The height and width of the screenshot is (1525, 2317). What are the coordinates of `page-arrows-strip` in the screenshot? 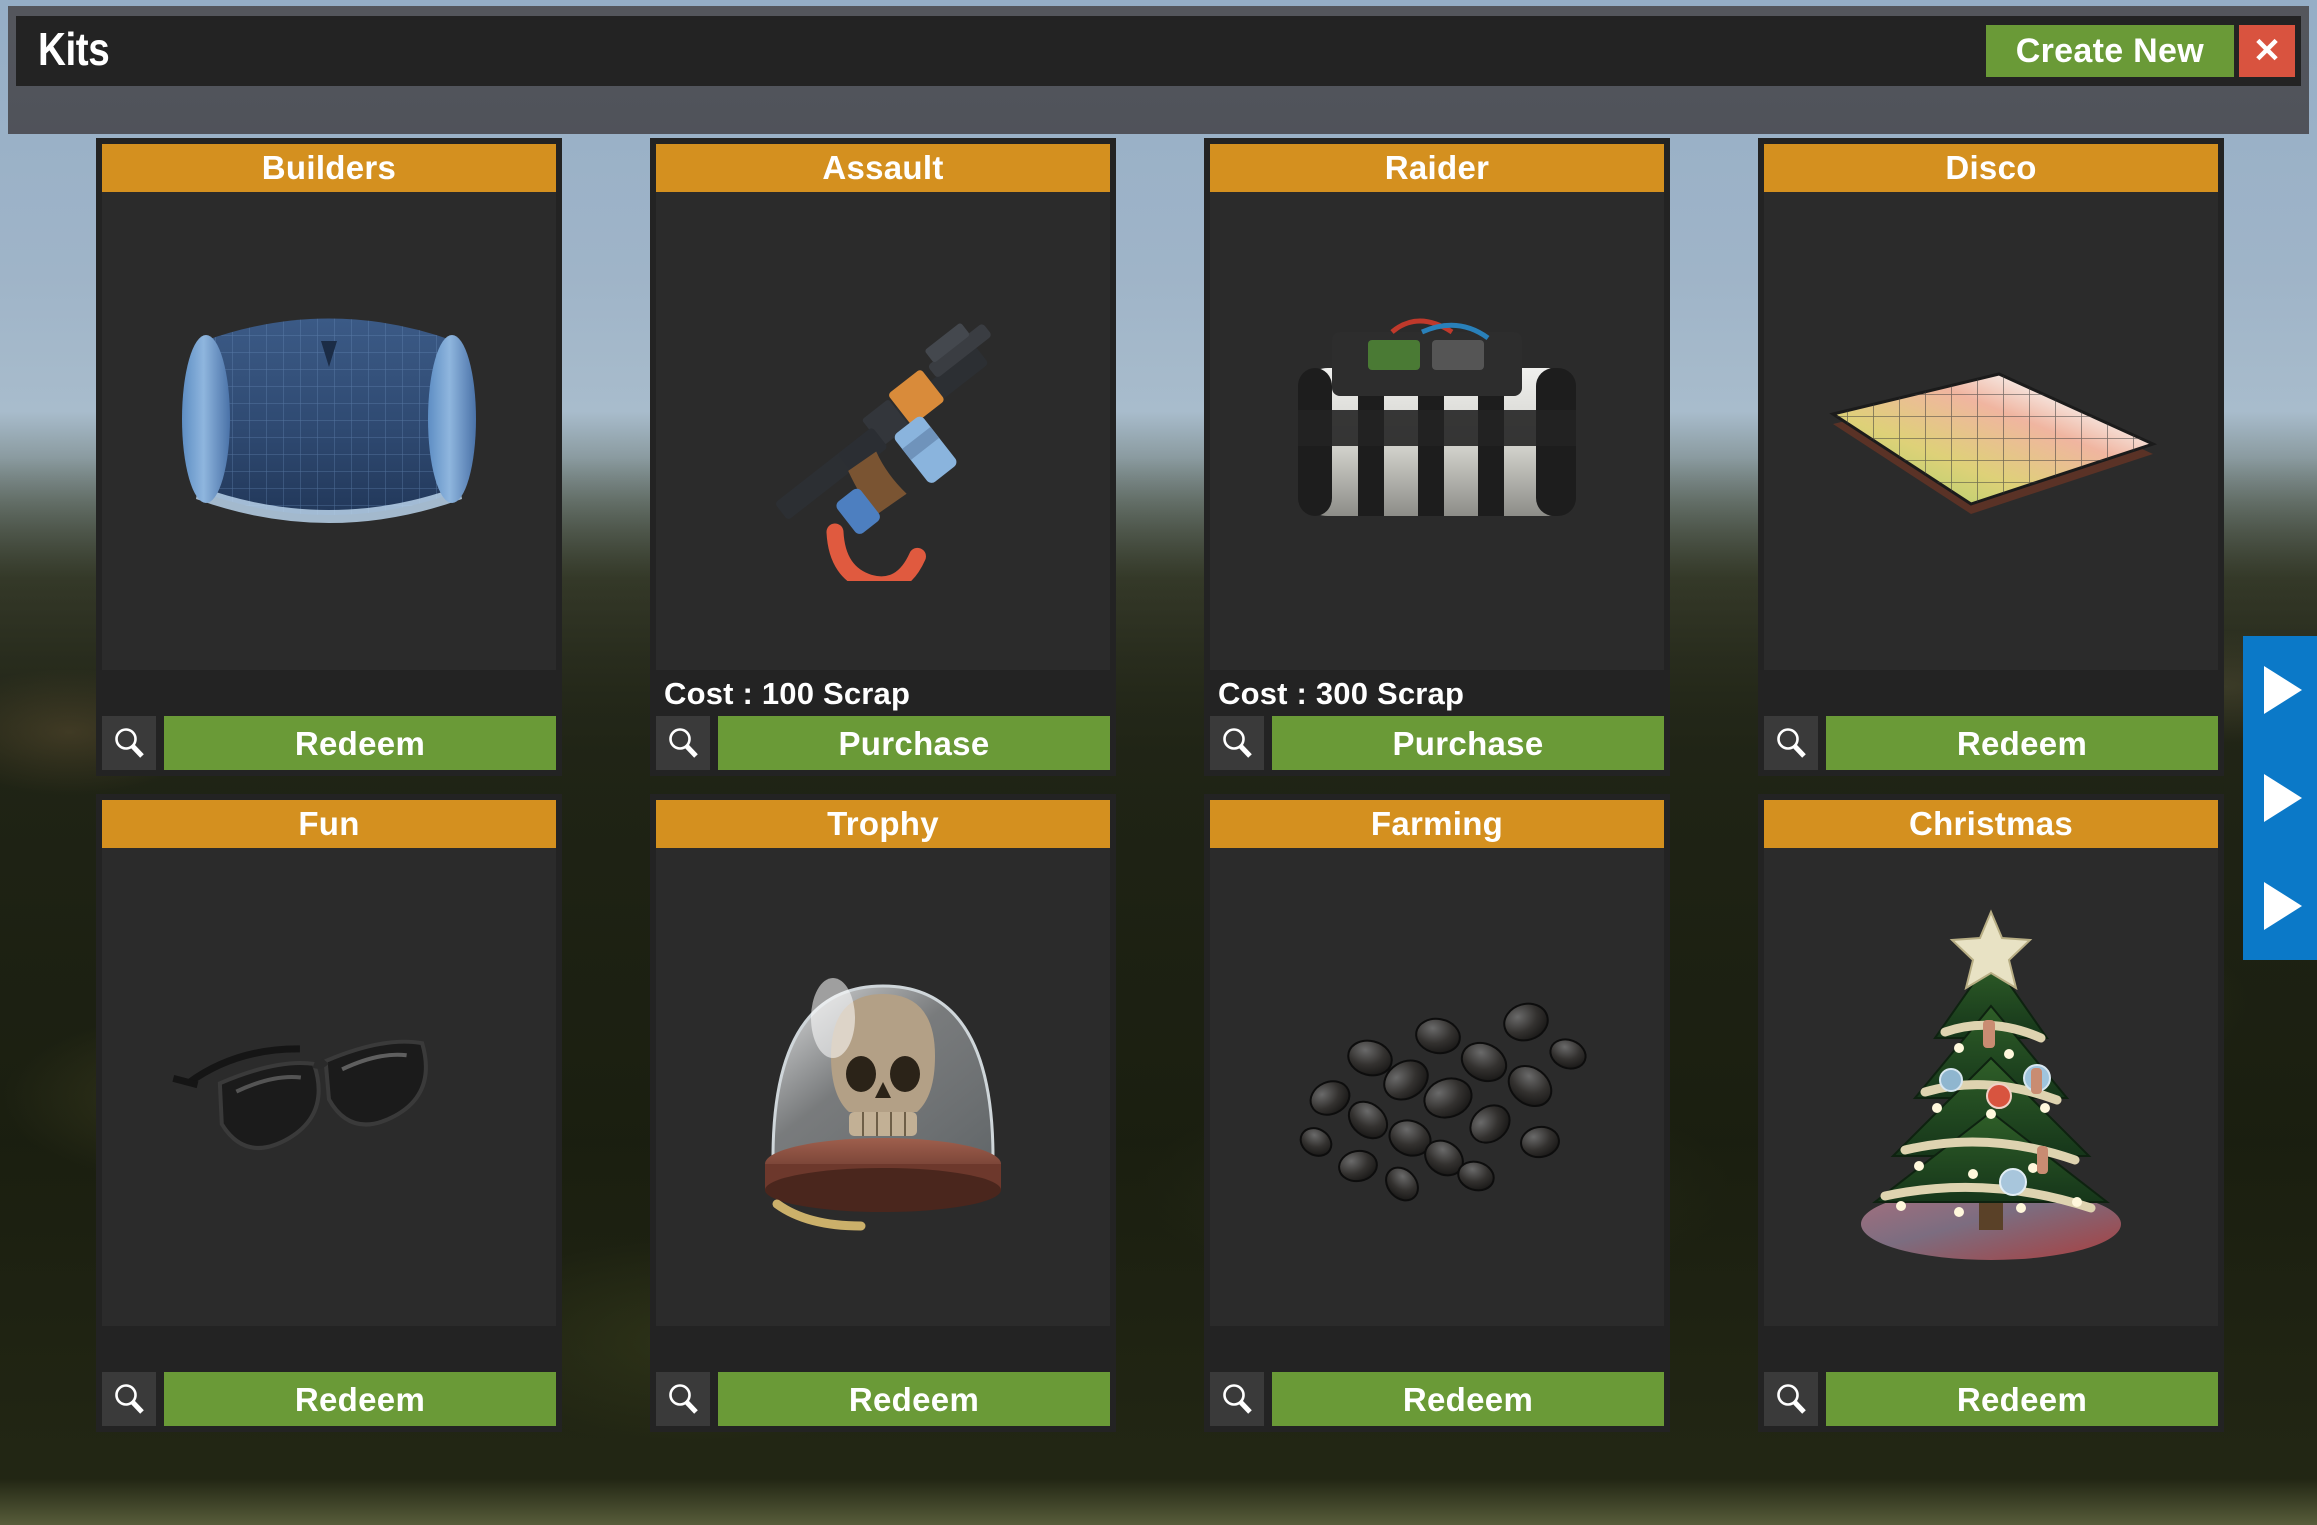 It's located at (2280, 798).